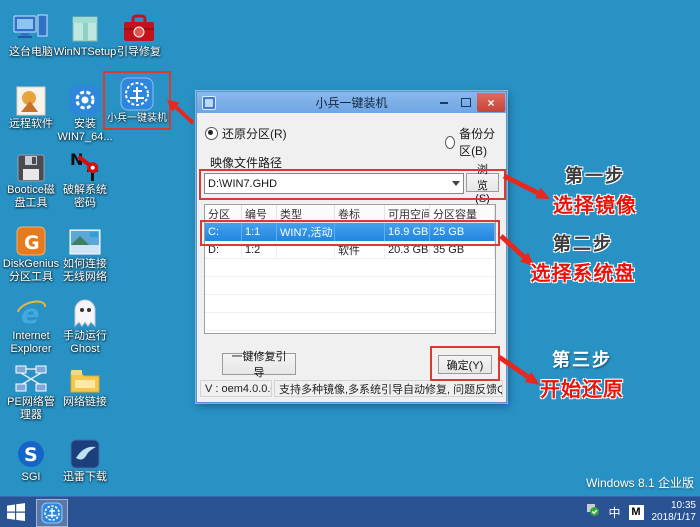 This screenshot has height=527, width=700. I want to click on step-action: 选择系统盘, so click(583, 274).